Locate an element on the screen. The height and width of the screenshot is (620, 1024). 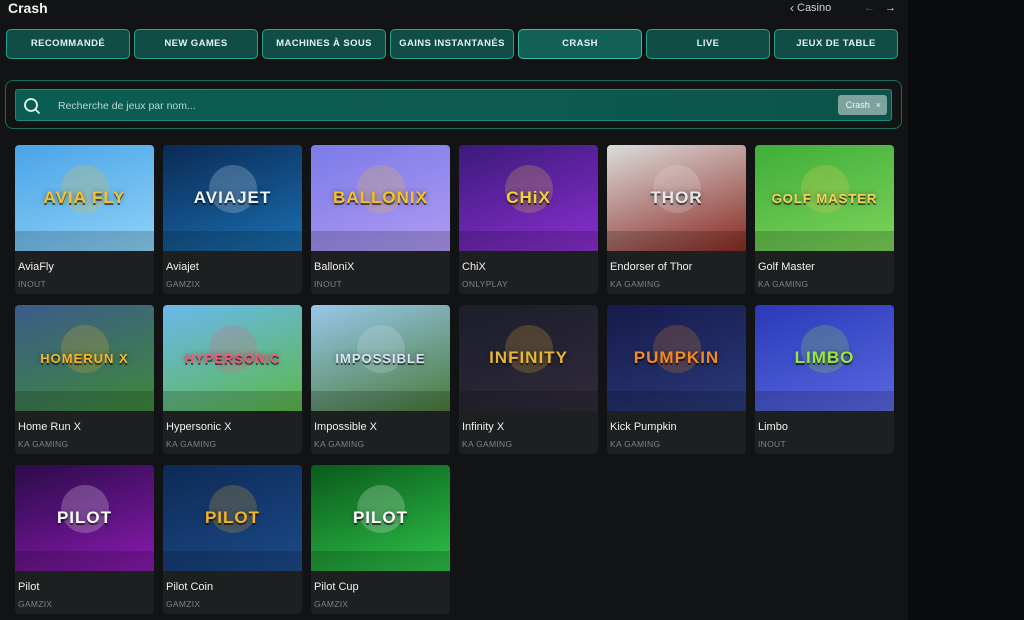
game-title: Infinity X is located at coordinates (528, 425).